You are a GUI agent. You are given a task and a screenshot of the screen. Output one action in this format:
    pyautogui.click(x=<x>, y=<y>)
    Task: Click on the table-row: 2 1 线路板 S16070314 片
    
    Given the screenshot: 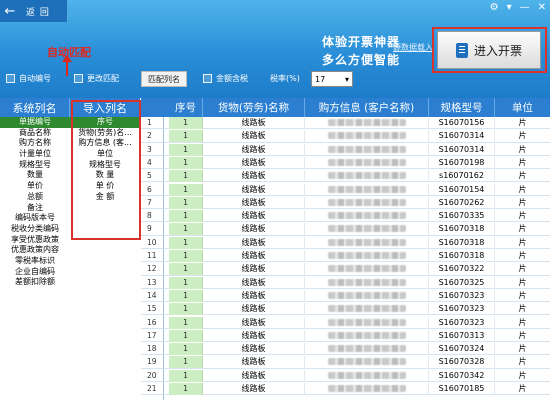 What is the action you would take?
    pyautogui.click(x=345, y=136)
    